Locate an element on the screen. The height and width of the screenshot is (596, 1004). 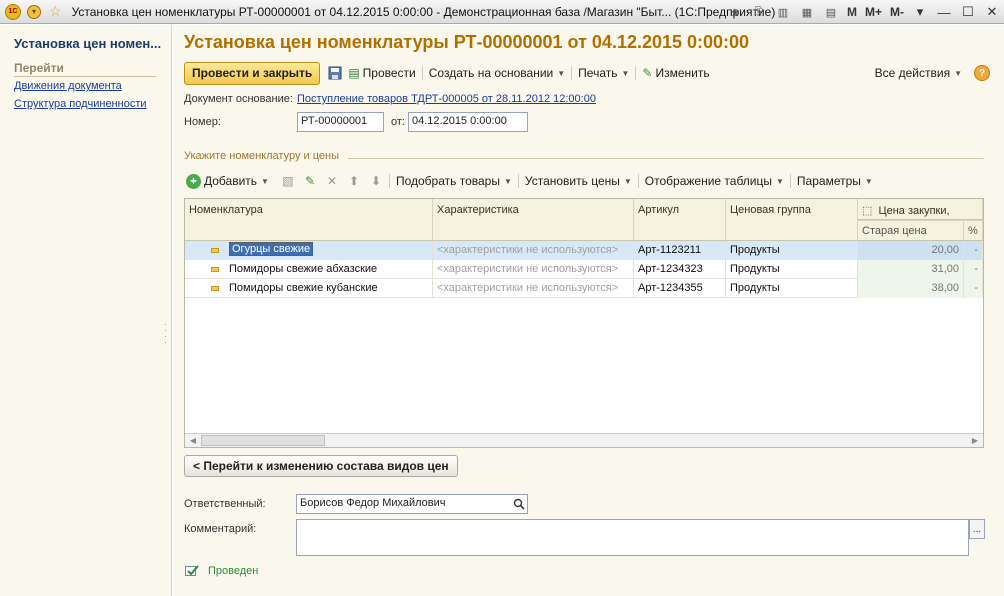
column-header-purchase-price: ⬚ Цена закупки, is located at coordinates (920, 209).